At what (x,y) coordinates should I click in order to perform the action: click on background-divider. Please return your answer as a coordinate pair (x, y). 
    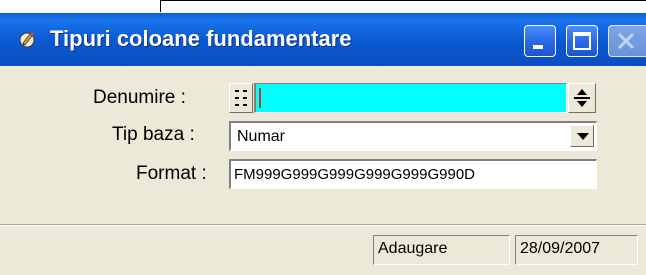
    Looking at the image, I should click on (403, 0).